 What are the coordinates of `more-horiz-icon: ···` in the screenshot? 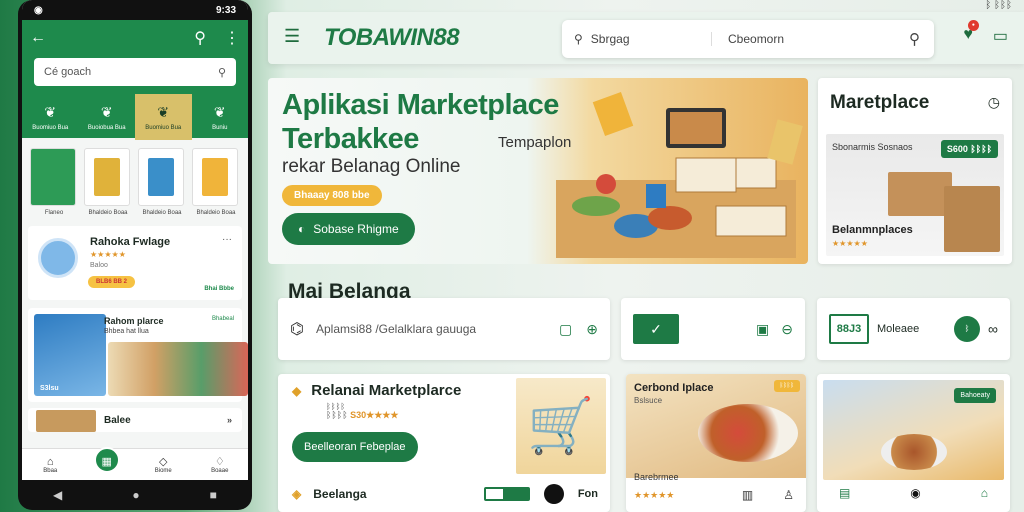 It's located at (227, 239).